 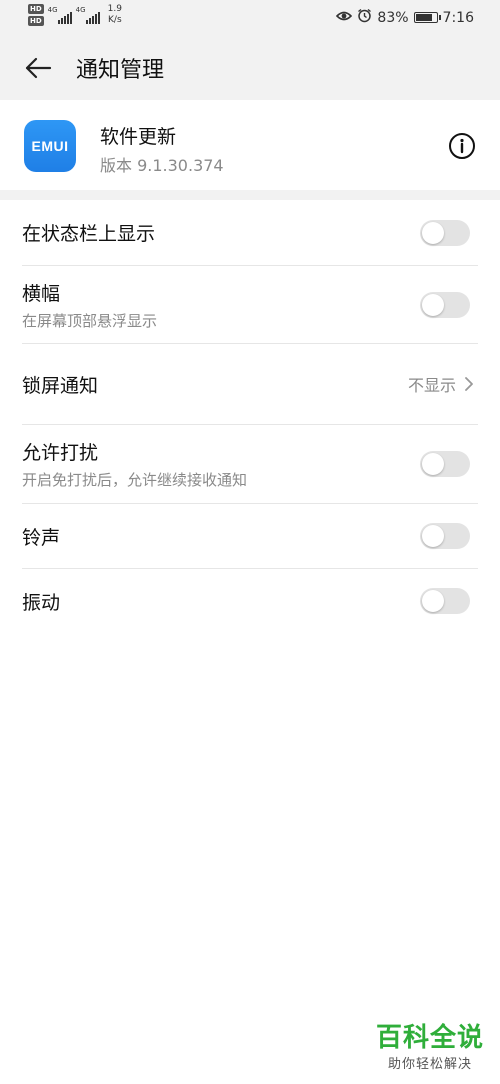 I want to click on network-speed: 1.9 K/s, so click(x=115, y=15).